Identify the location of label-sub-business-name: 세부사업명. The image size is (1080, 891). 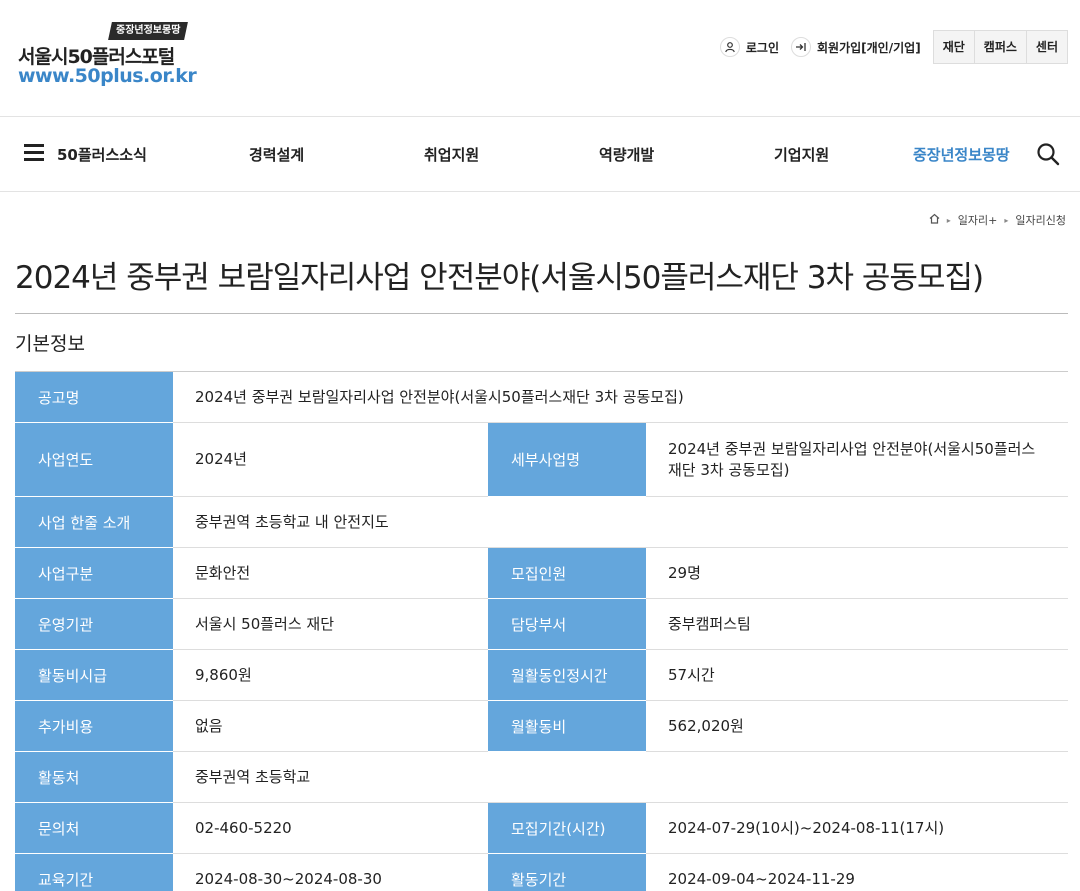
(567, 459).